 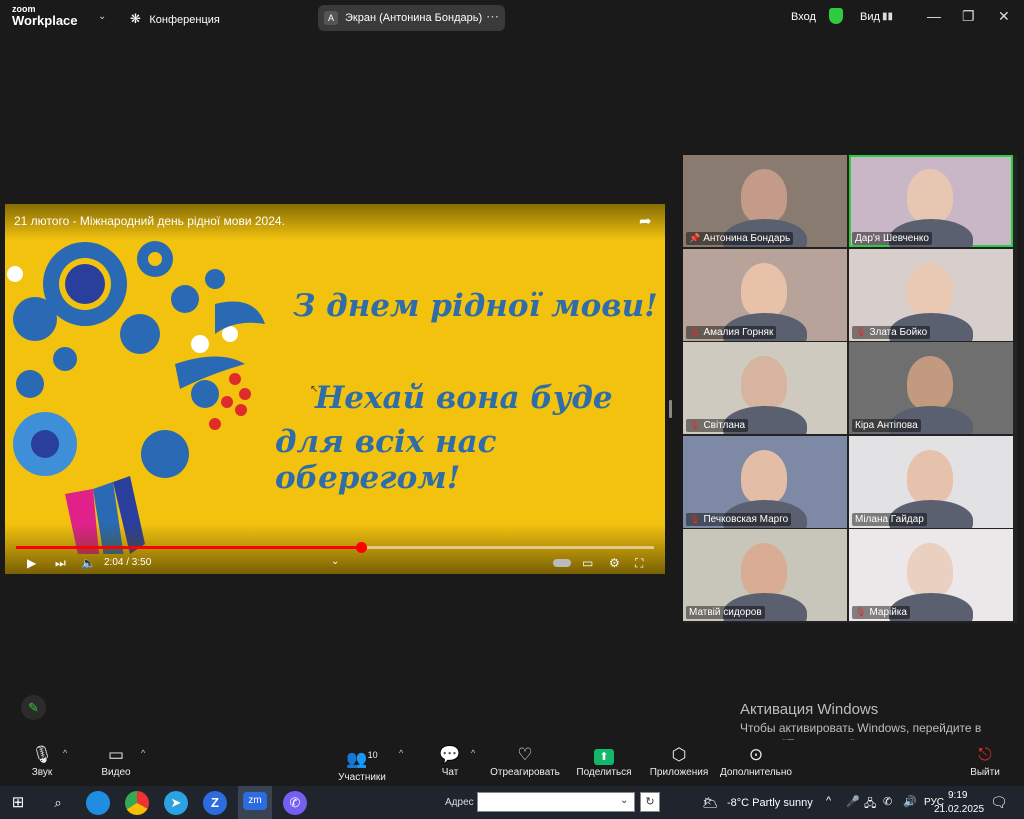 I want to click on video-progress-knob, so click(x=361, y=547).